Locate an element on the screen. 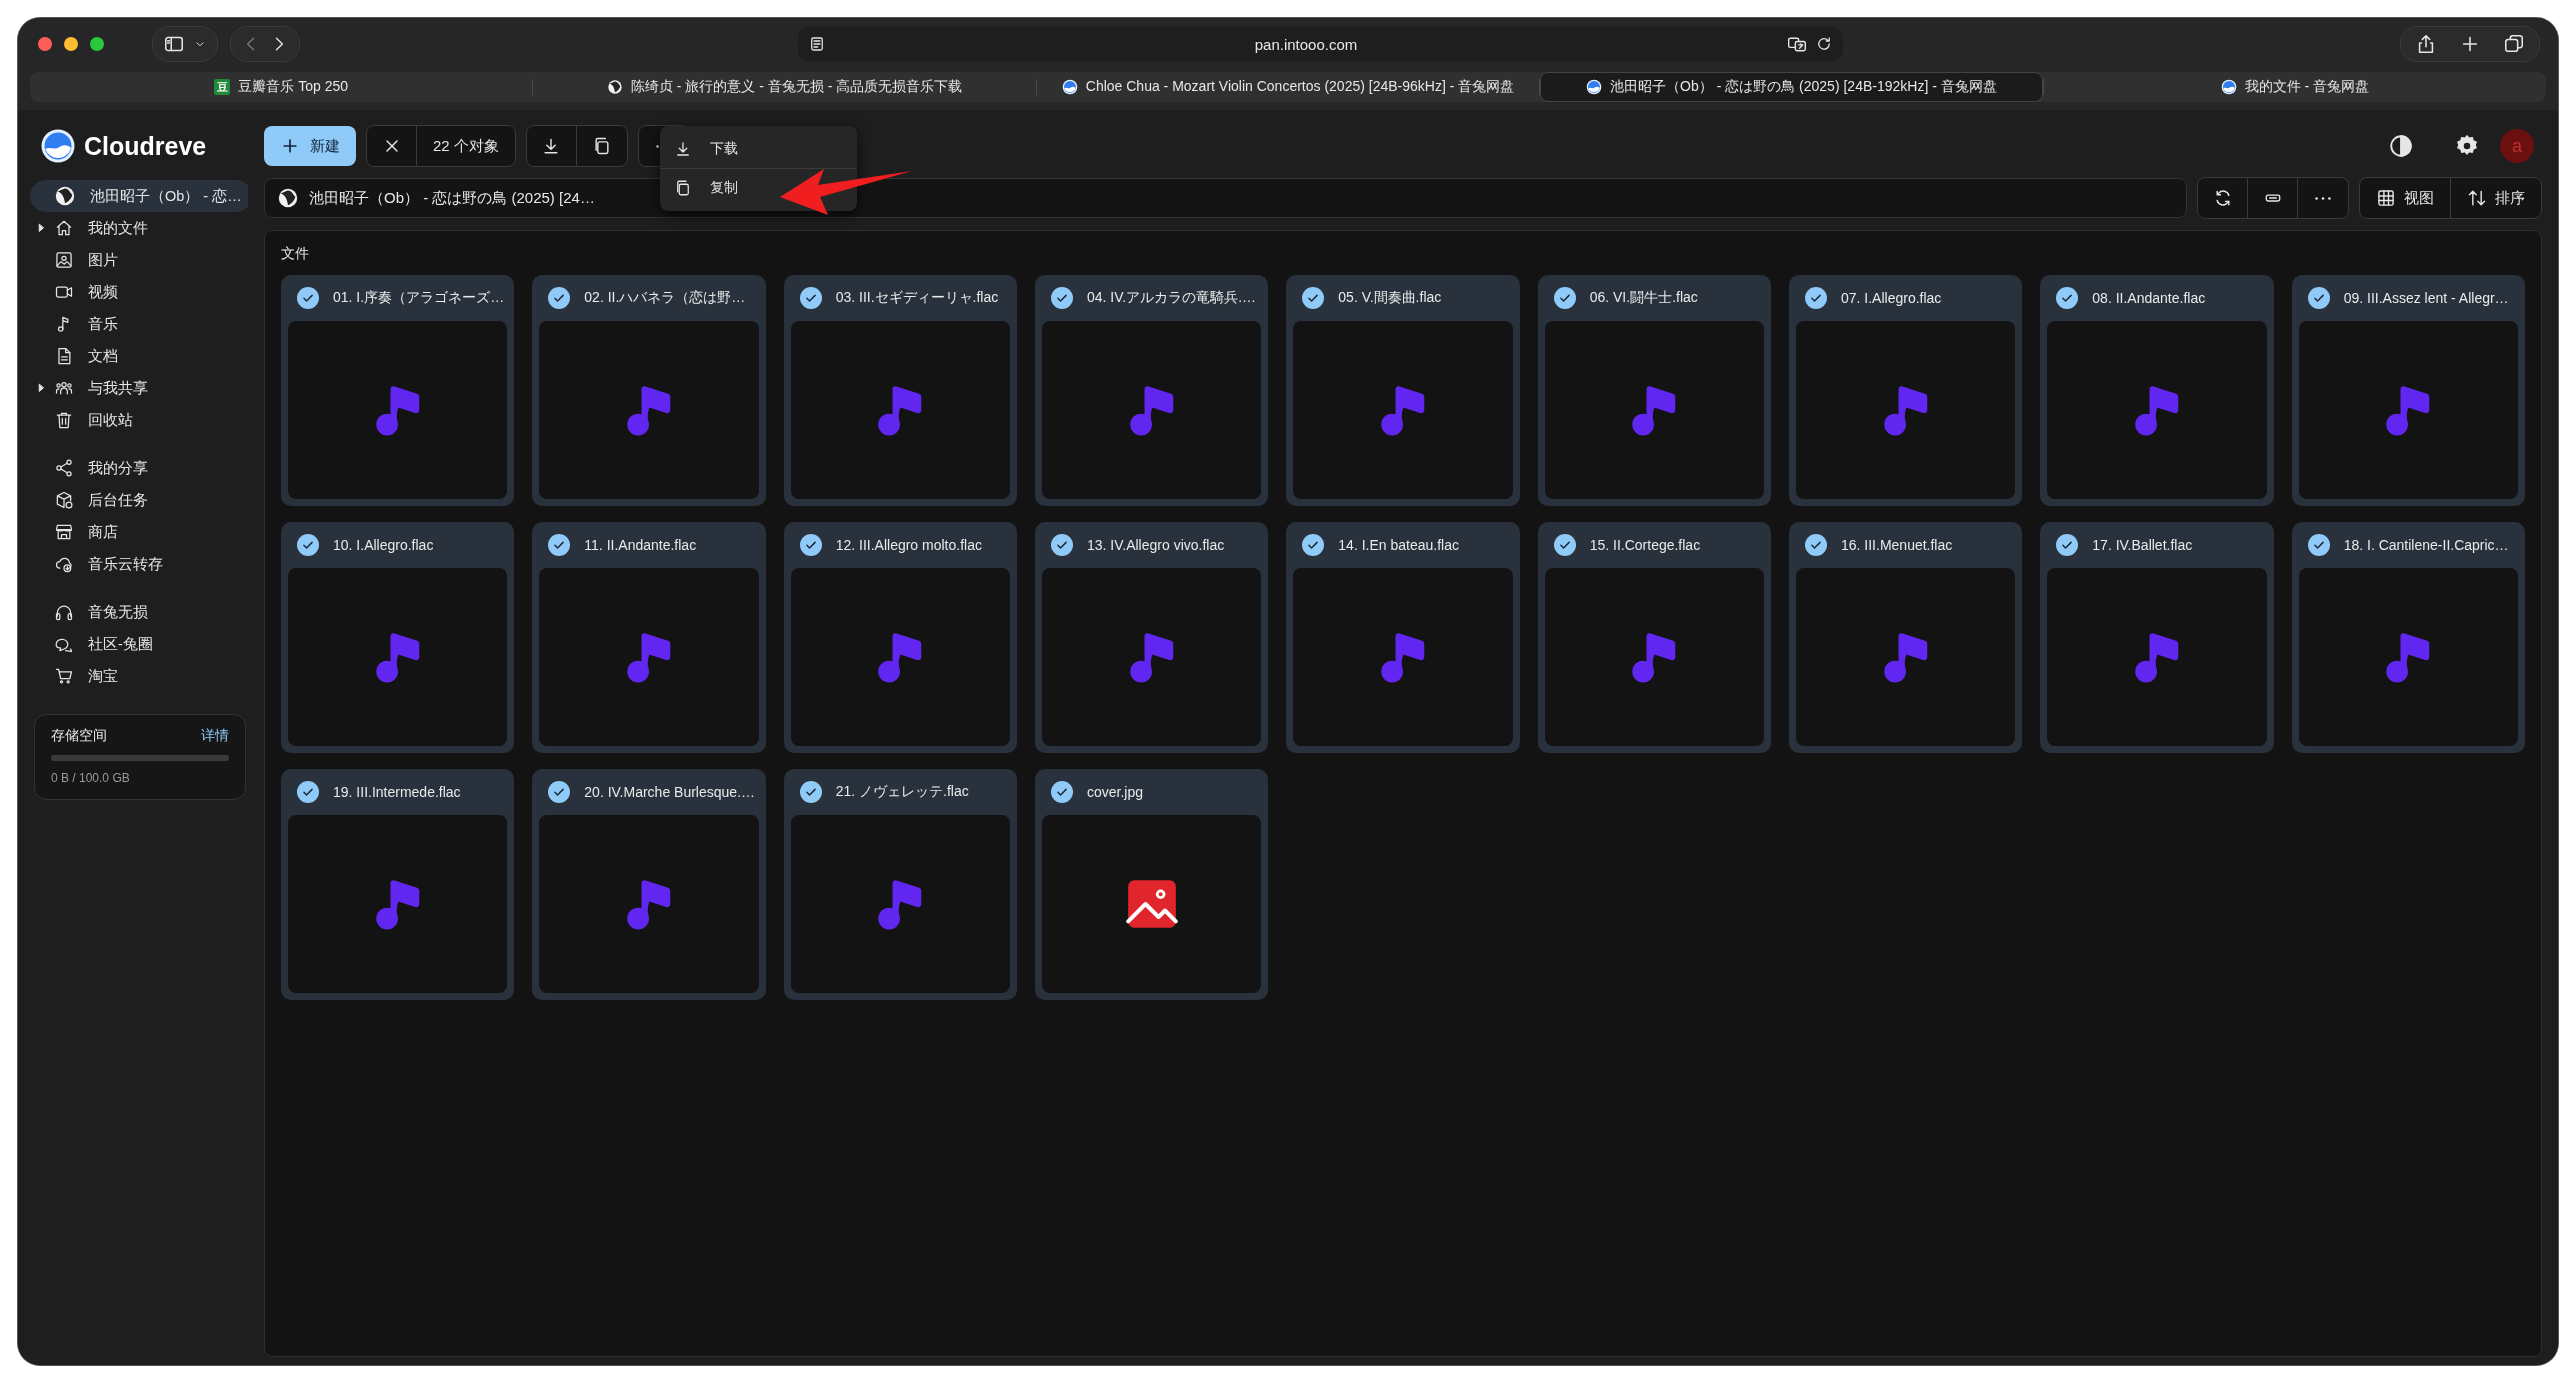  sidebar-item: 音乐 is located at coordinates (135, 324).